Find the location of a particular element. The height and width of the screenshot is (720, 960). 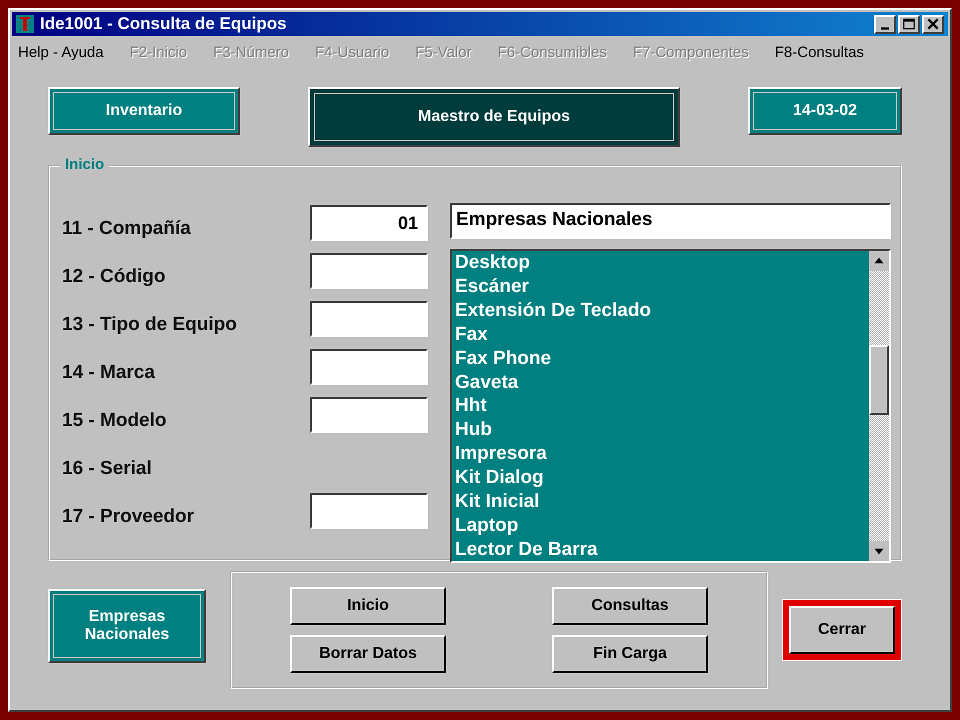

list-item: Kit Dialog is located at coordinates (660, 478).